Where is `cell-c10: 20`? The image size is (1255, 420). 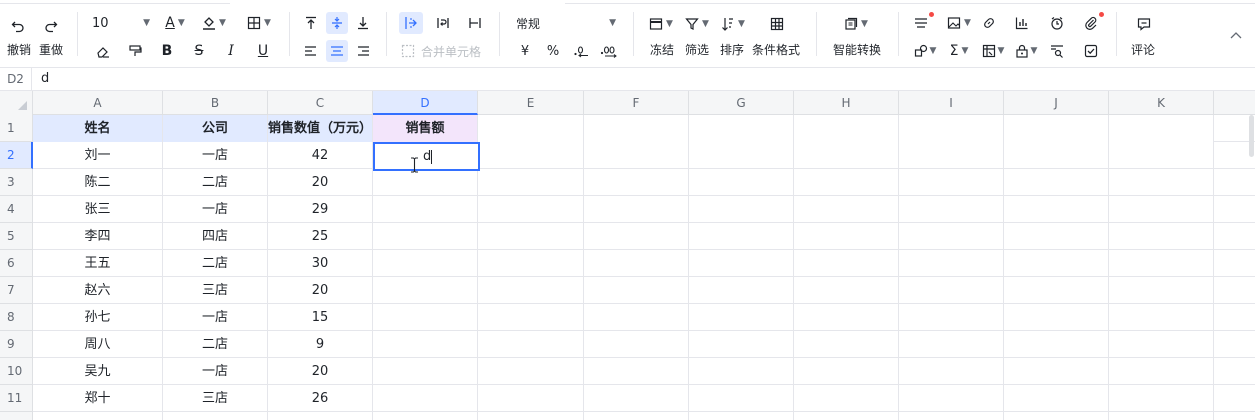
cell-c10: 20 is located at coordinates (320, 371).